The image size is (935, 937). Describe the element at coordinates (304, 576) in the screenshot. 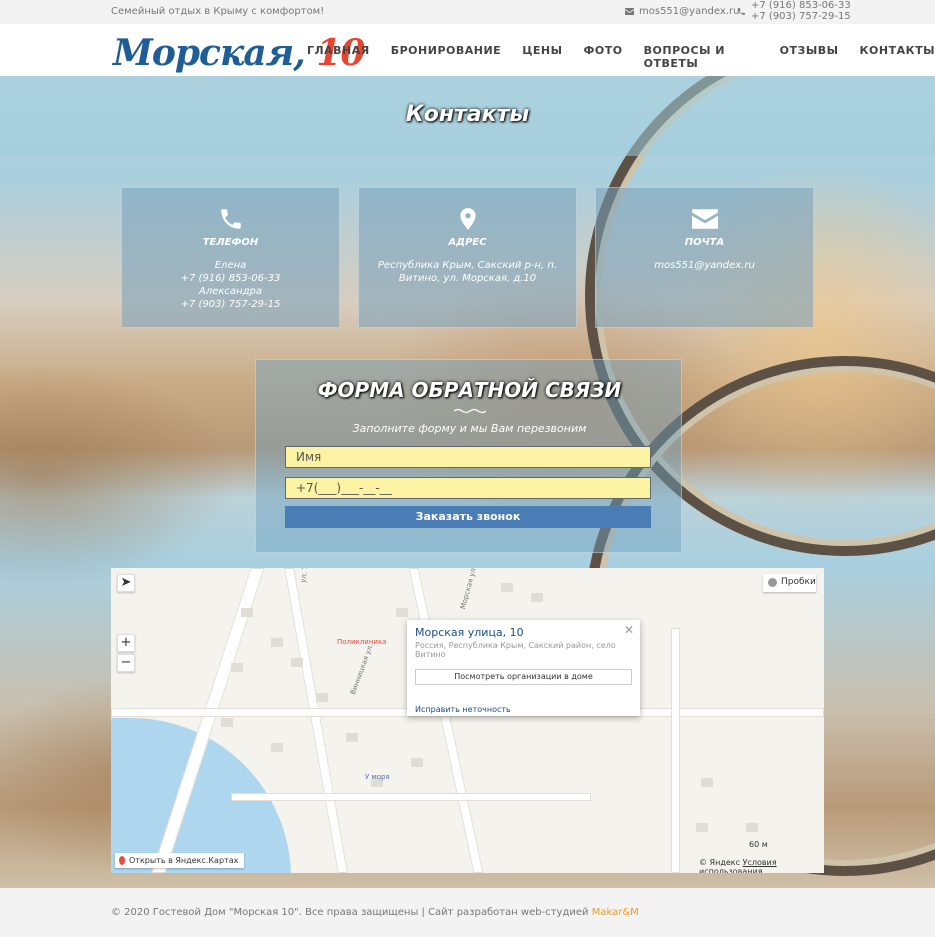

I see `street-label: ул. Т` at that location.